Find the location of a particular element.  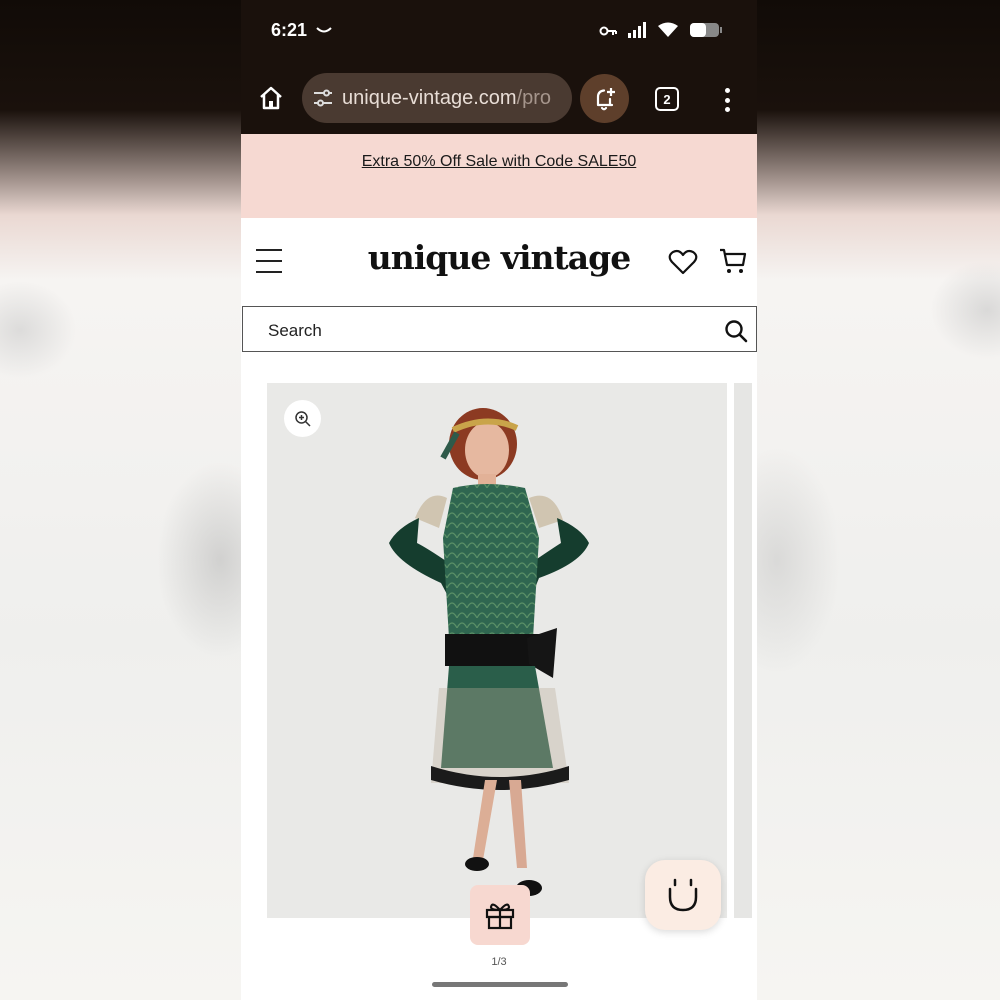

tune-icon is located at coordinates (323, 98).